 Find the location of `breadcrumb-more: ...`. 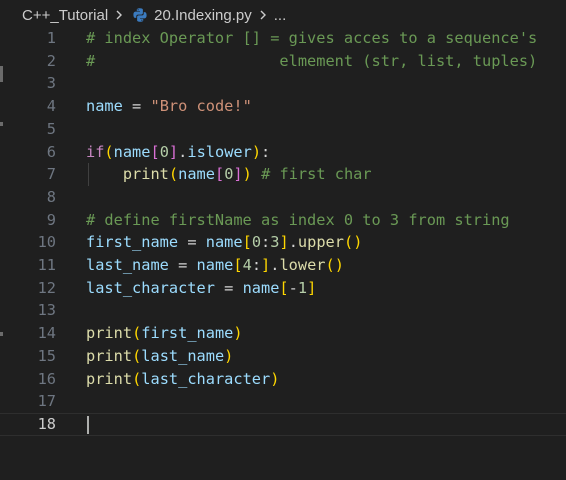

breadcrumb-more: ... is located at coordinates (280, 15).